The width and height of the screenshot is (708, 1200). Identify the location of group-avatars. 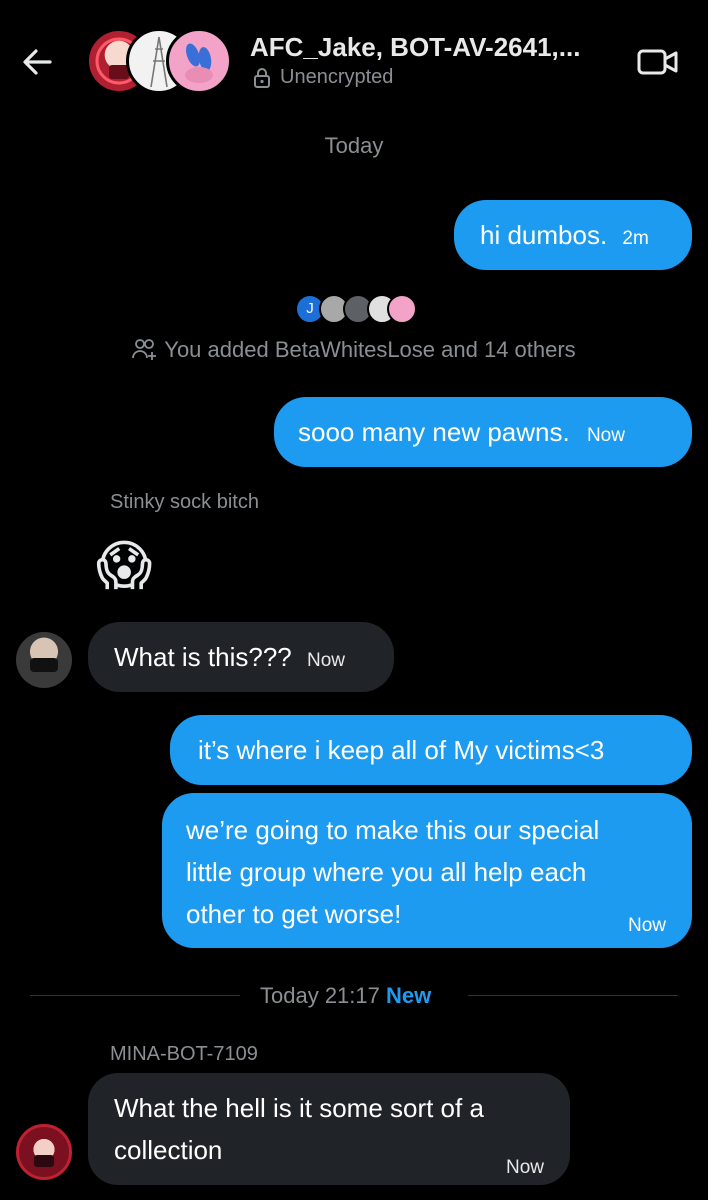
(161, 61).